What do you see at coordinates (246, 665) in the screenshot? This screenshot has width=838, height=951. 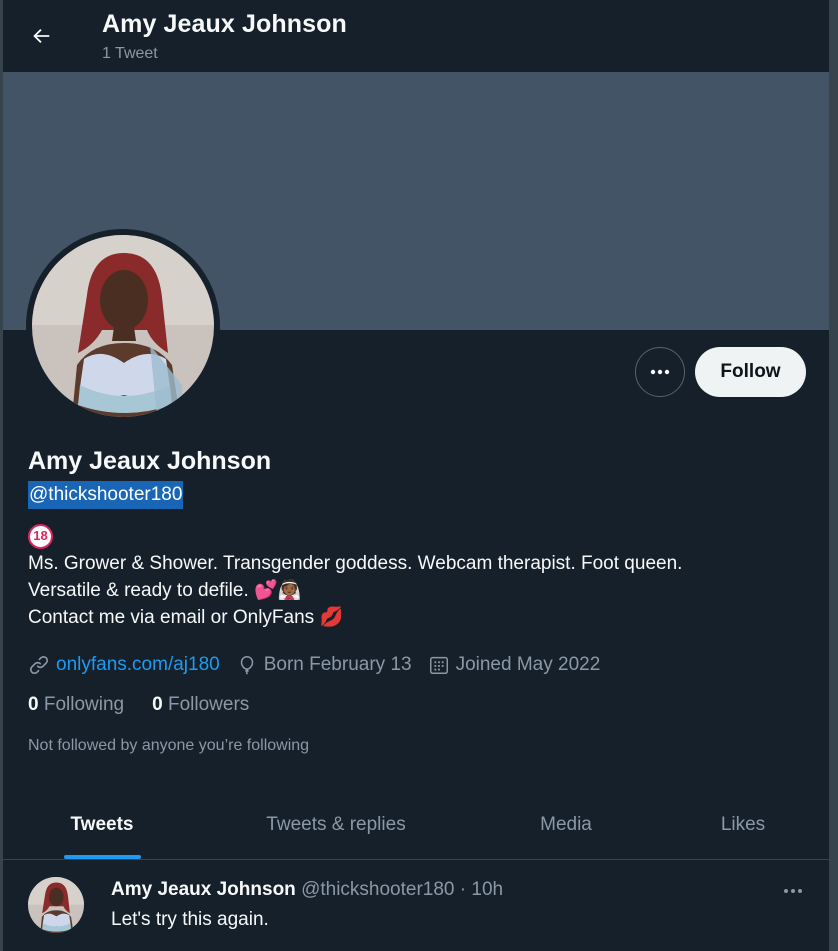 I see `balloon-icon` at bounding box center [246, 665].